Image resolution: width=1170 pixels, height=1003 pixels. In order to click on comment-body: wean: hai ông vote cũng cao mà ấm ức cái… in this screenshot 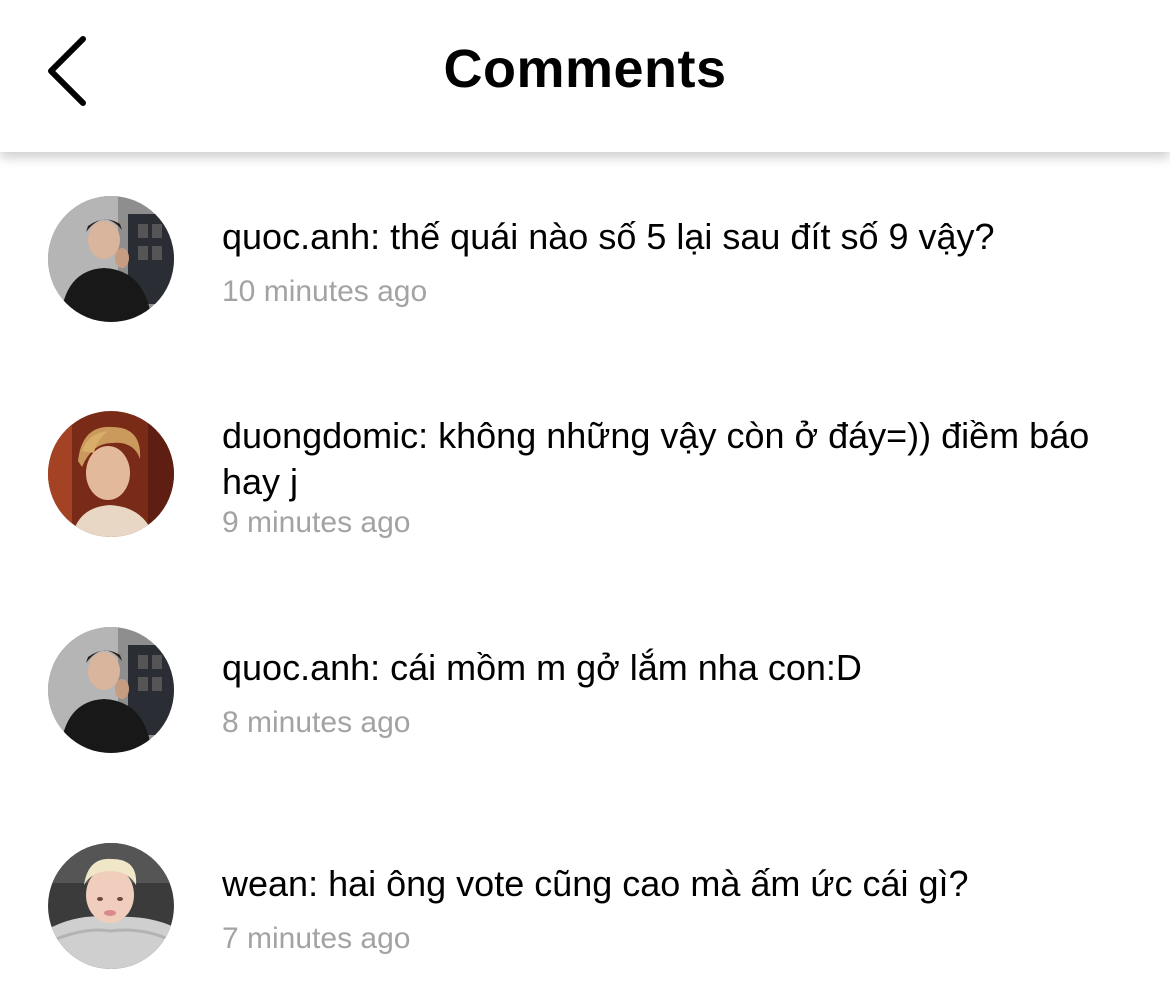, I will do `click(682, 910)`.